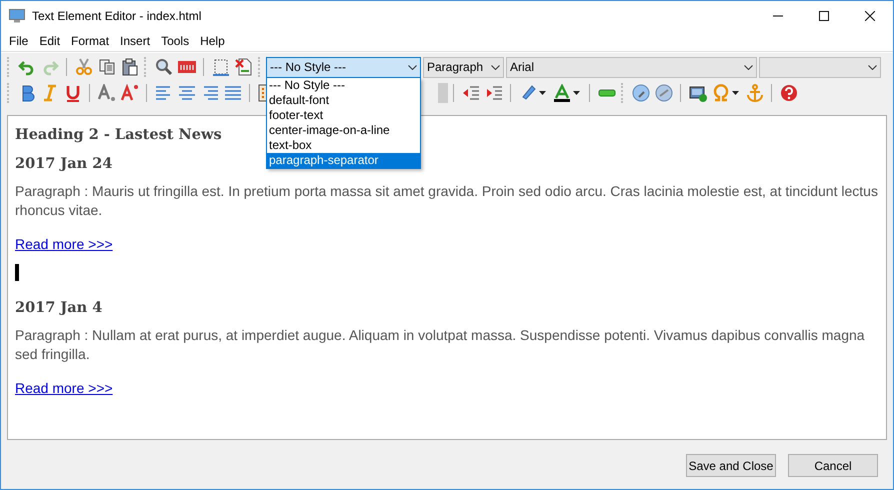  I want to click on font-dropdown: Arial, so click(631, 67).